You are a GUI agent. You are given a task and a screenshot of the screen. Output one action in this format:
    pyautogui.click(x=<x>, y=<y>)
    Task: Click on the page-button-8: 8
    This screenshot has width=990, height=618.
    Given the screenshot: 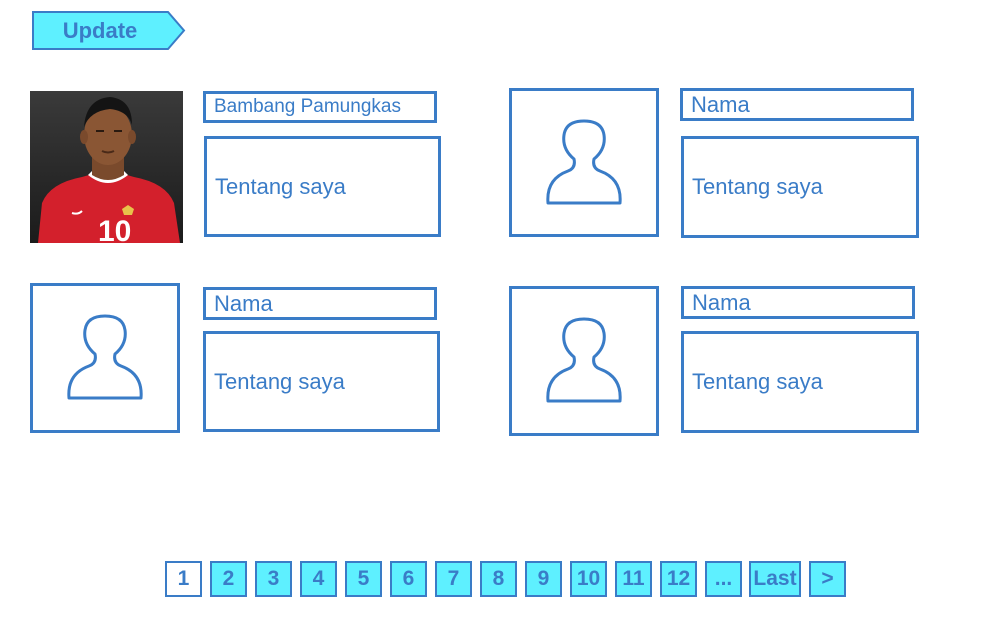 What is the action you would take?
    pyautogui.click(x=498, y=579)
    